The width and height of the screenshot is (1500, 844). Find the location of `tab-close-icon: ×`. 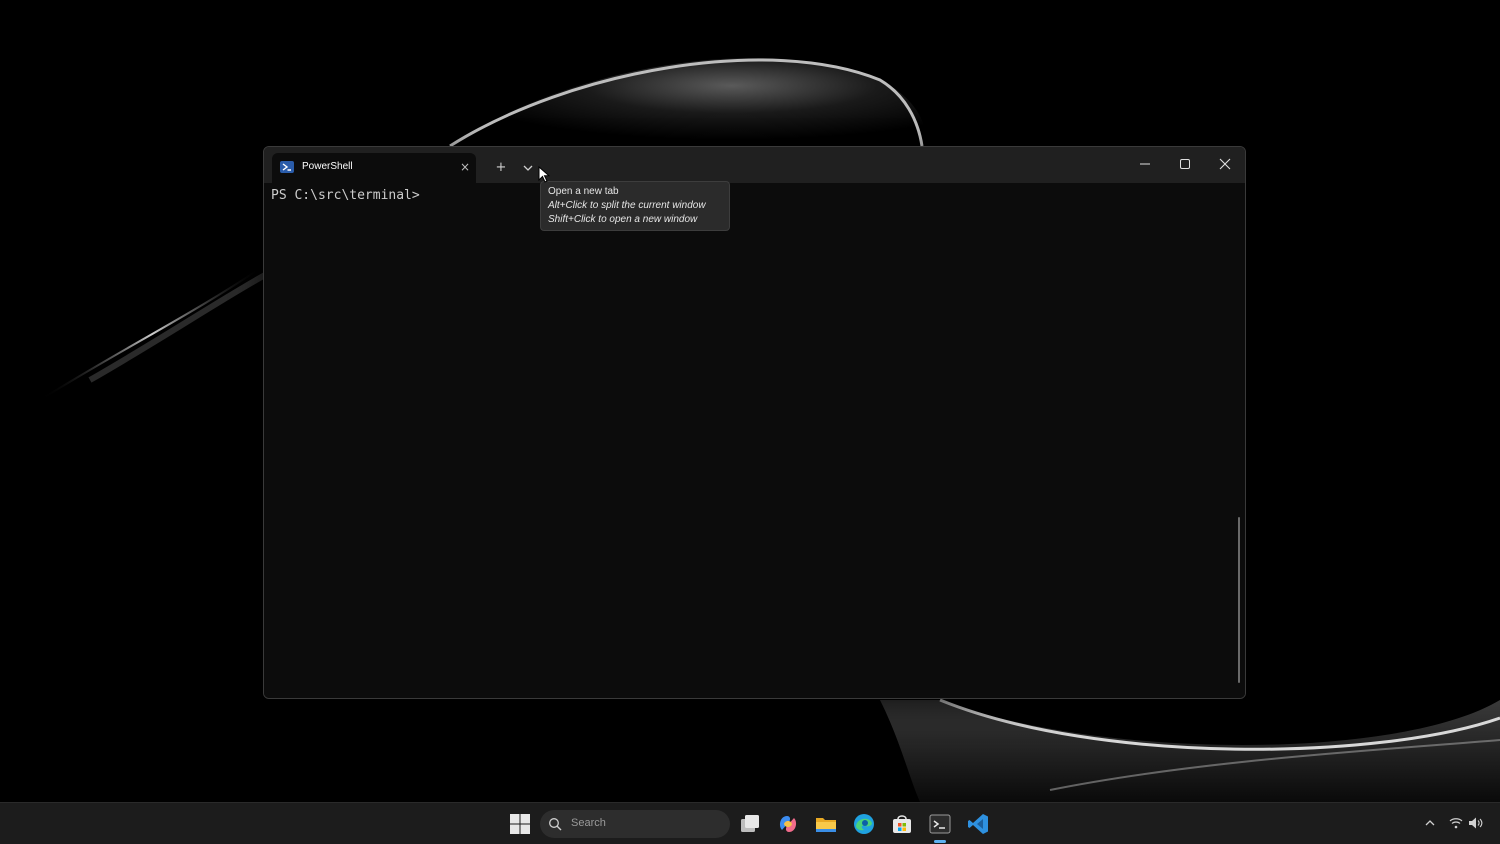

tab-close-icon: × is located at coordinates (465, 167).